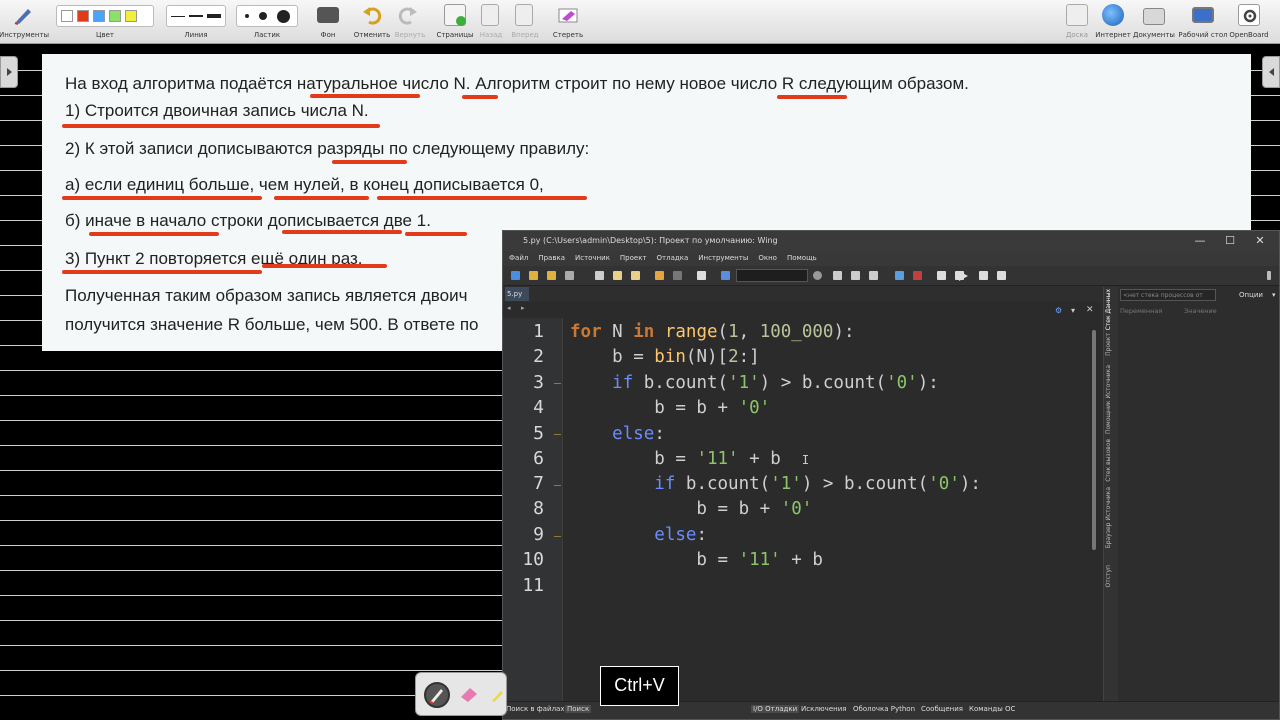 This screenshot has height=720, width=1280. I want to click on line-width-group, so click(196, 16).